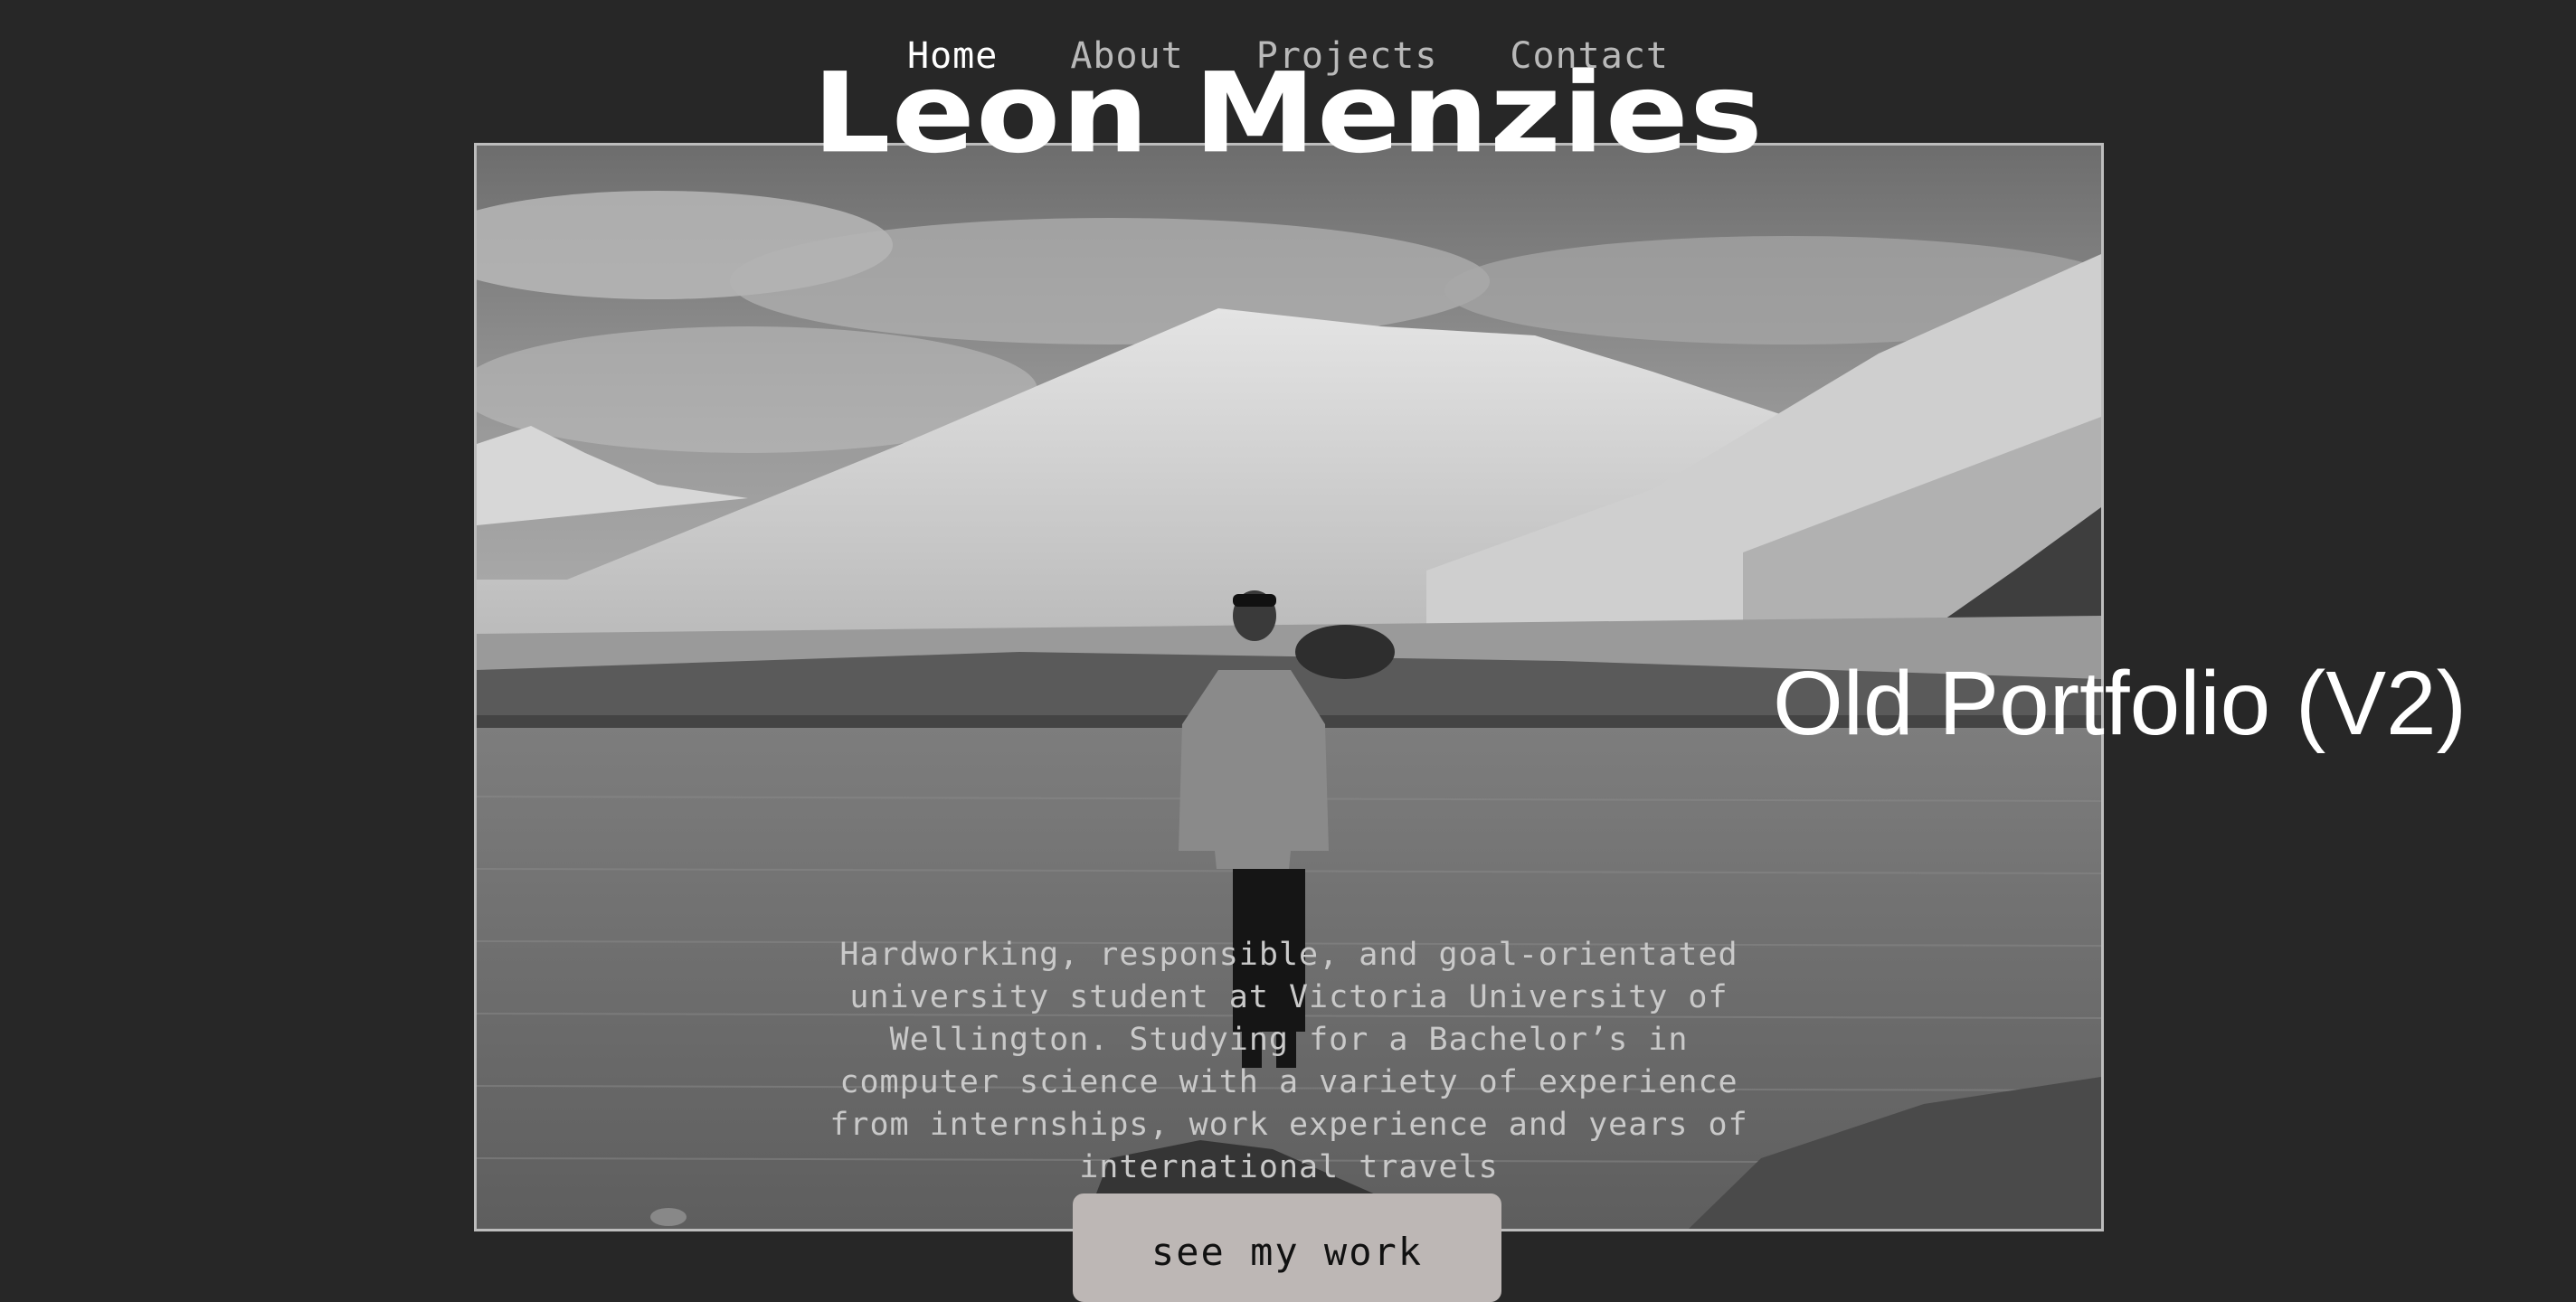  What do you see at coordinates (2120, 703) in the screenshot?
I see `old-portfolio-label: Old Portfolio (V2)` at bounding box center [2120, 703].